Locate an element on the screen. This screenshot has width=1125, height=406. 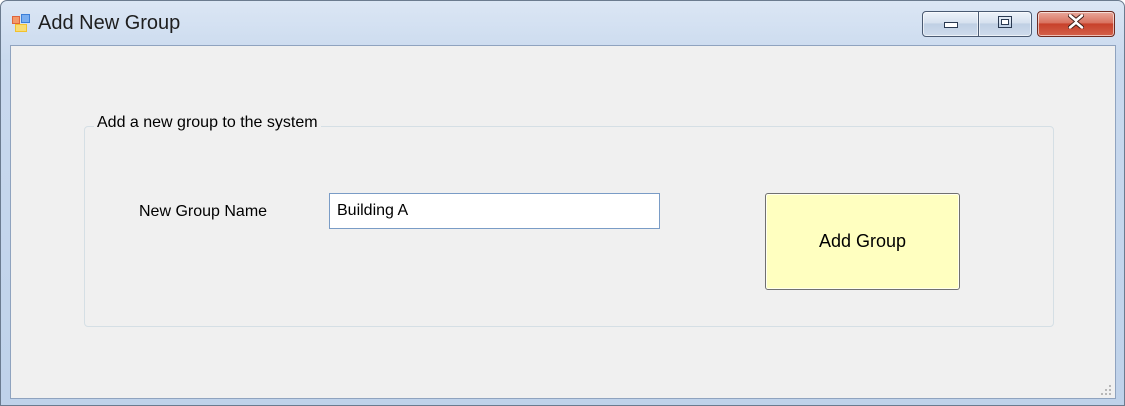
window-title: Add New Group is located at coordinates (109, 23).